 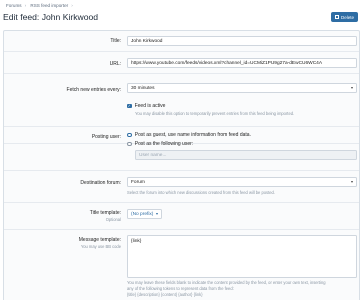 I want to click on prefix-select: (No prefix), so click(x=145, y=214).